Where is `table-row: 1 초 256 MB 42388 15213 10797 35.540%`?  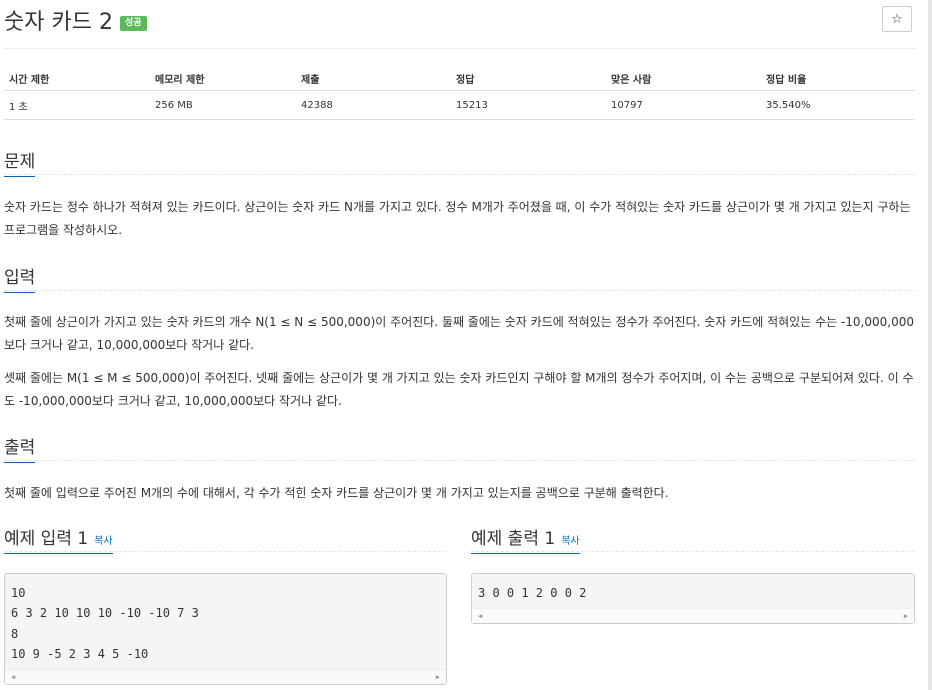
table-row: 1 초 256 MB 42388 15213 10797 35.540% is located at coordinates (459, 105).